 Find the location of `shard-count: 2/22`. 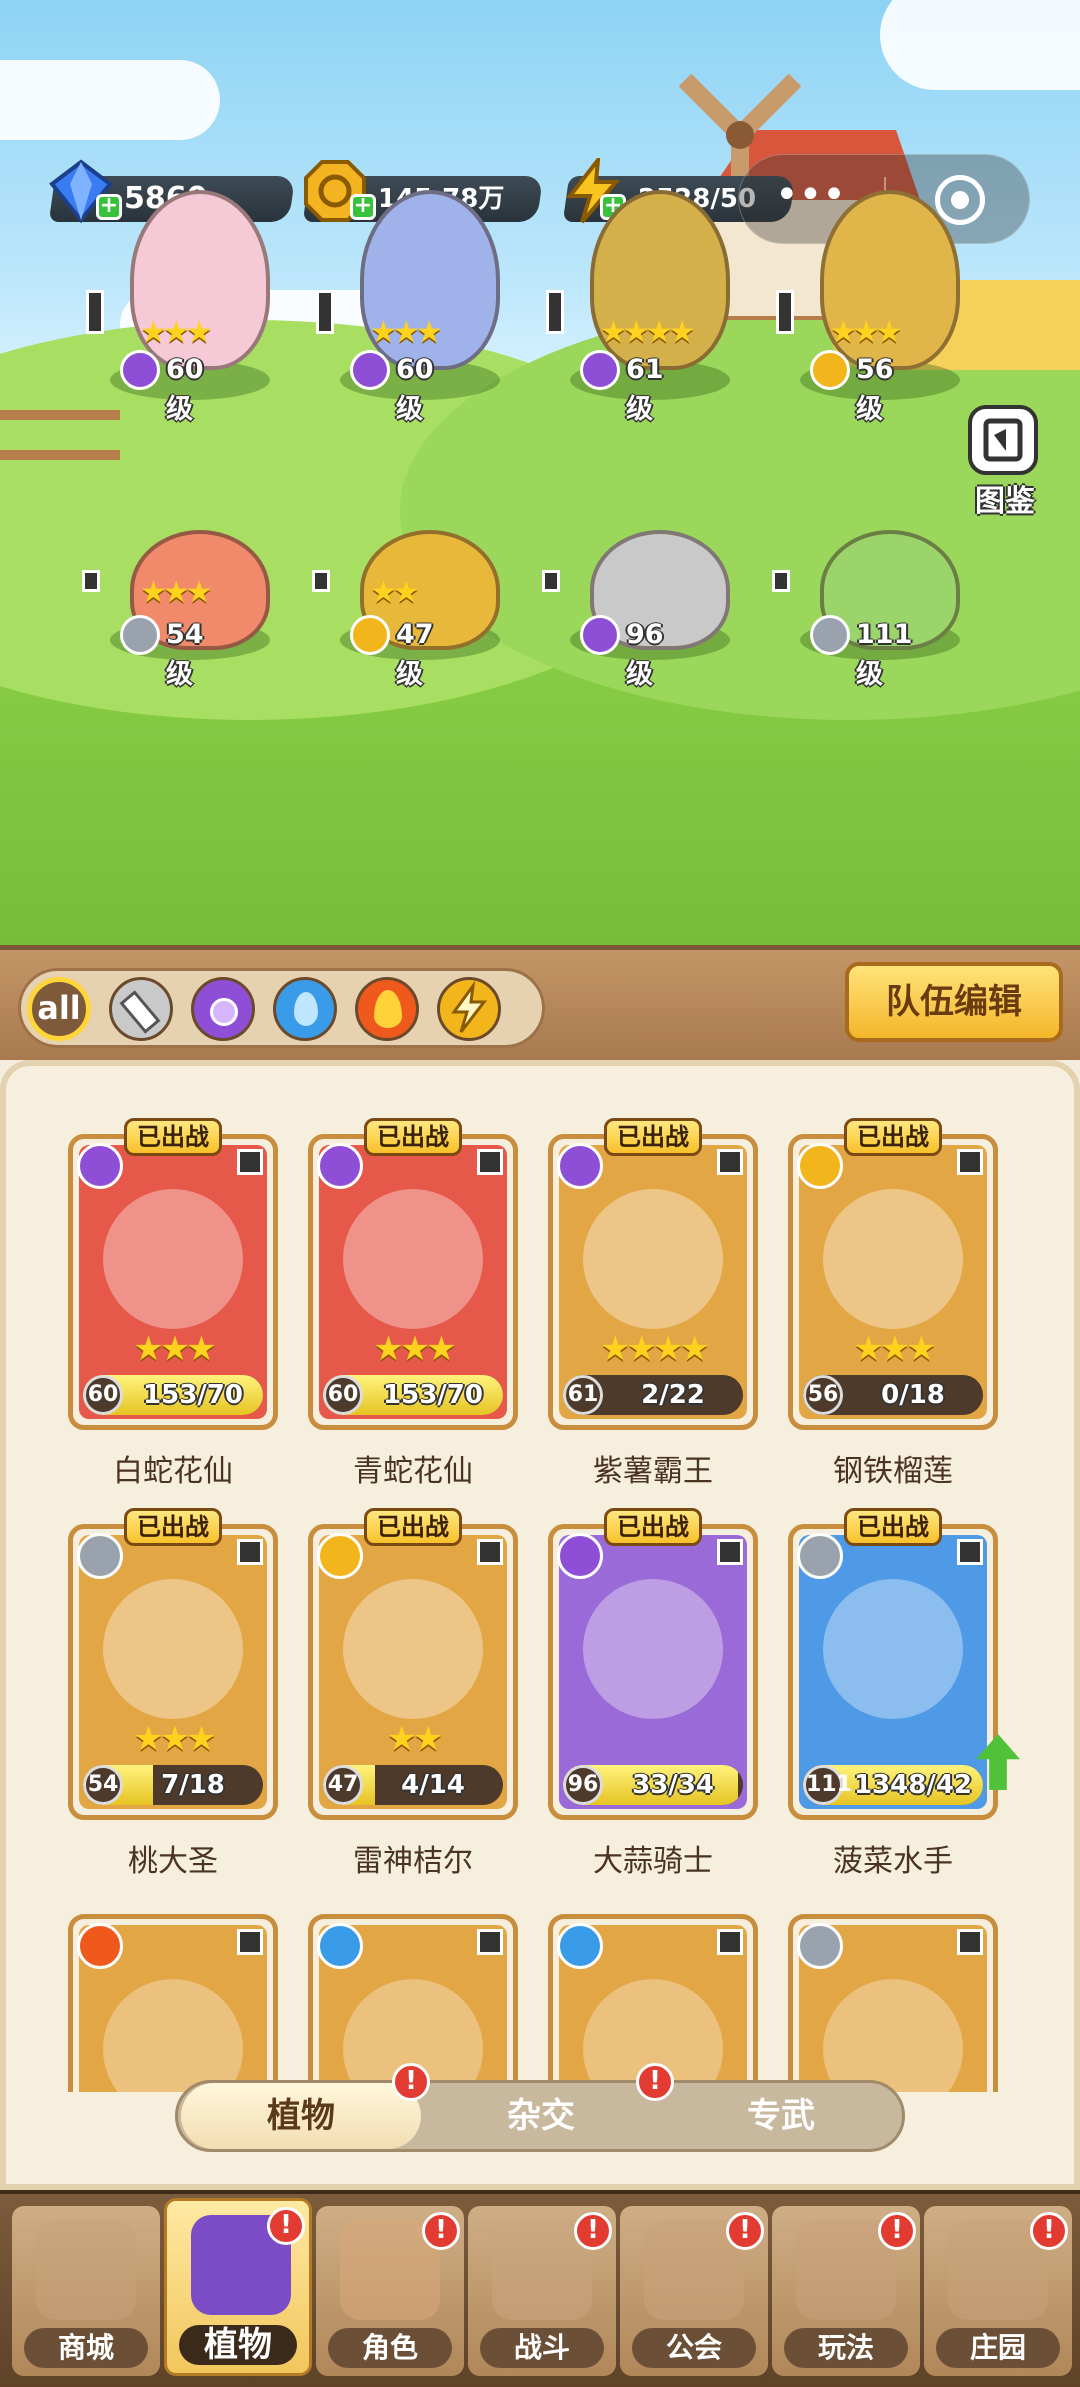

shard-count: 2/22 is located at coordinates (673, 1395).